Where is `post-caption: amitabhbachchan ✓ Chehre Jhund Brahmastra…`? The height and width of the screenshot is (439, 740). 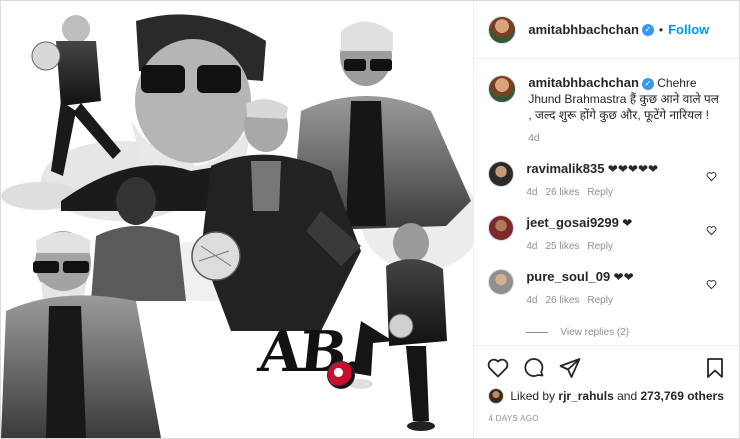
post-caption: amitabhbachchan ✓ Chehre Jhund Brahmastra… is located at coordinates (606, 104).